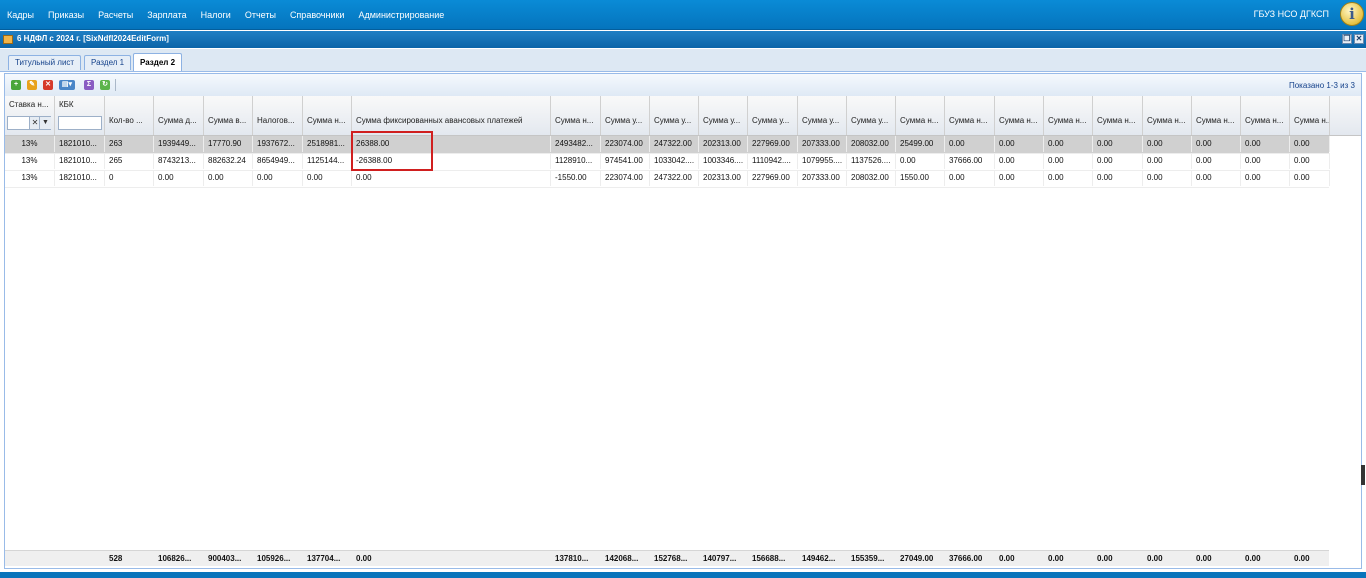 The width and height of the screenshot is (1366, 578). Describe the element at coordinates (1352, 14) in the screenshot. I see `info-icon: i` at that location.